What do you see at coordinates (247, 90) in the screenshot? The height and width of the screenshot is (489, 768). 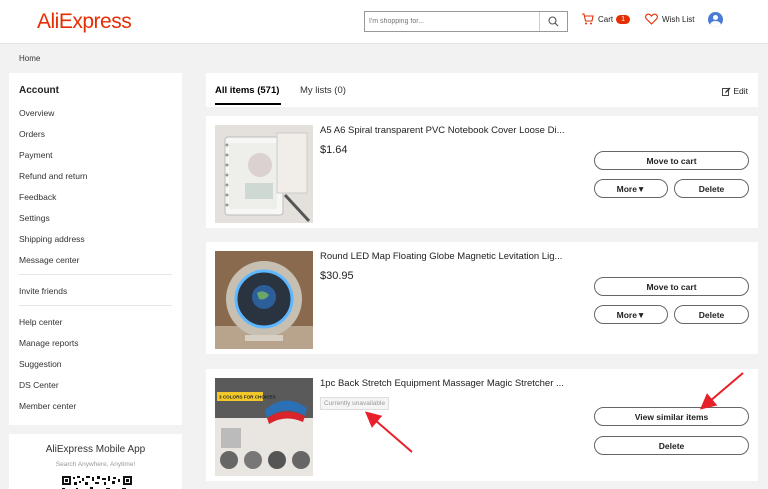 I see `tab-all-items: All items (571)` at bounding box center [247, 90].